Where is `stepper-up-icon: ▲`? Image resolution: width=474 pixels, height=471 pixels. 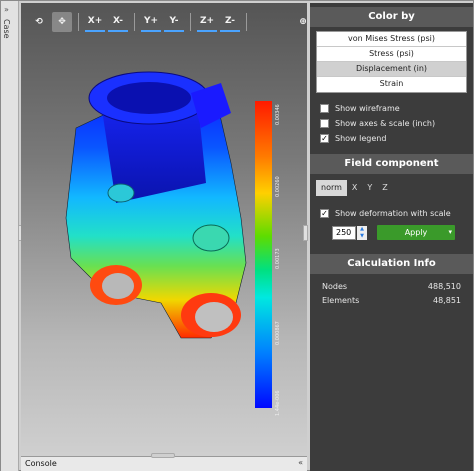 stepper-up-icon: ▲ is located at coordinates (362, 229).